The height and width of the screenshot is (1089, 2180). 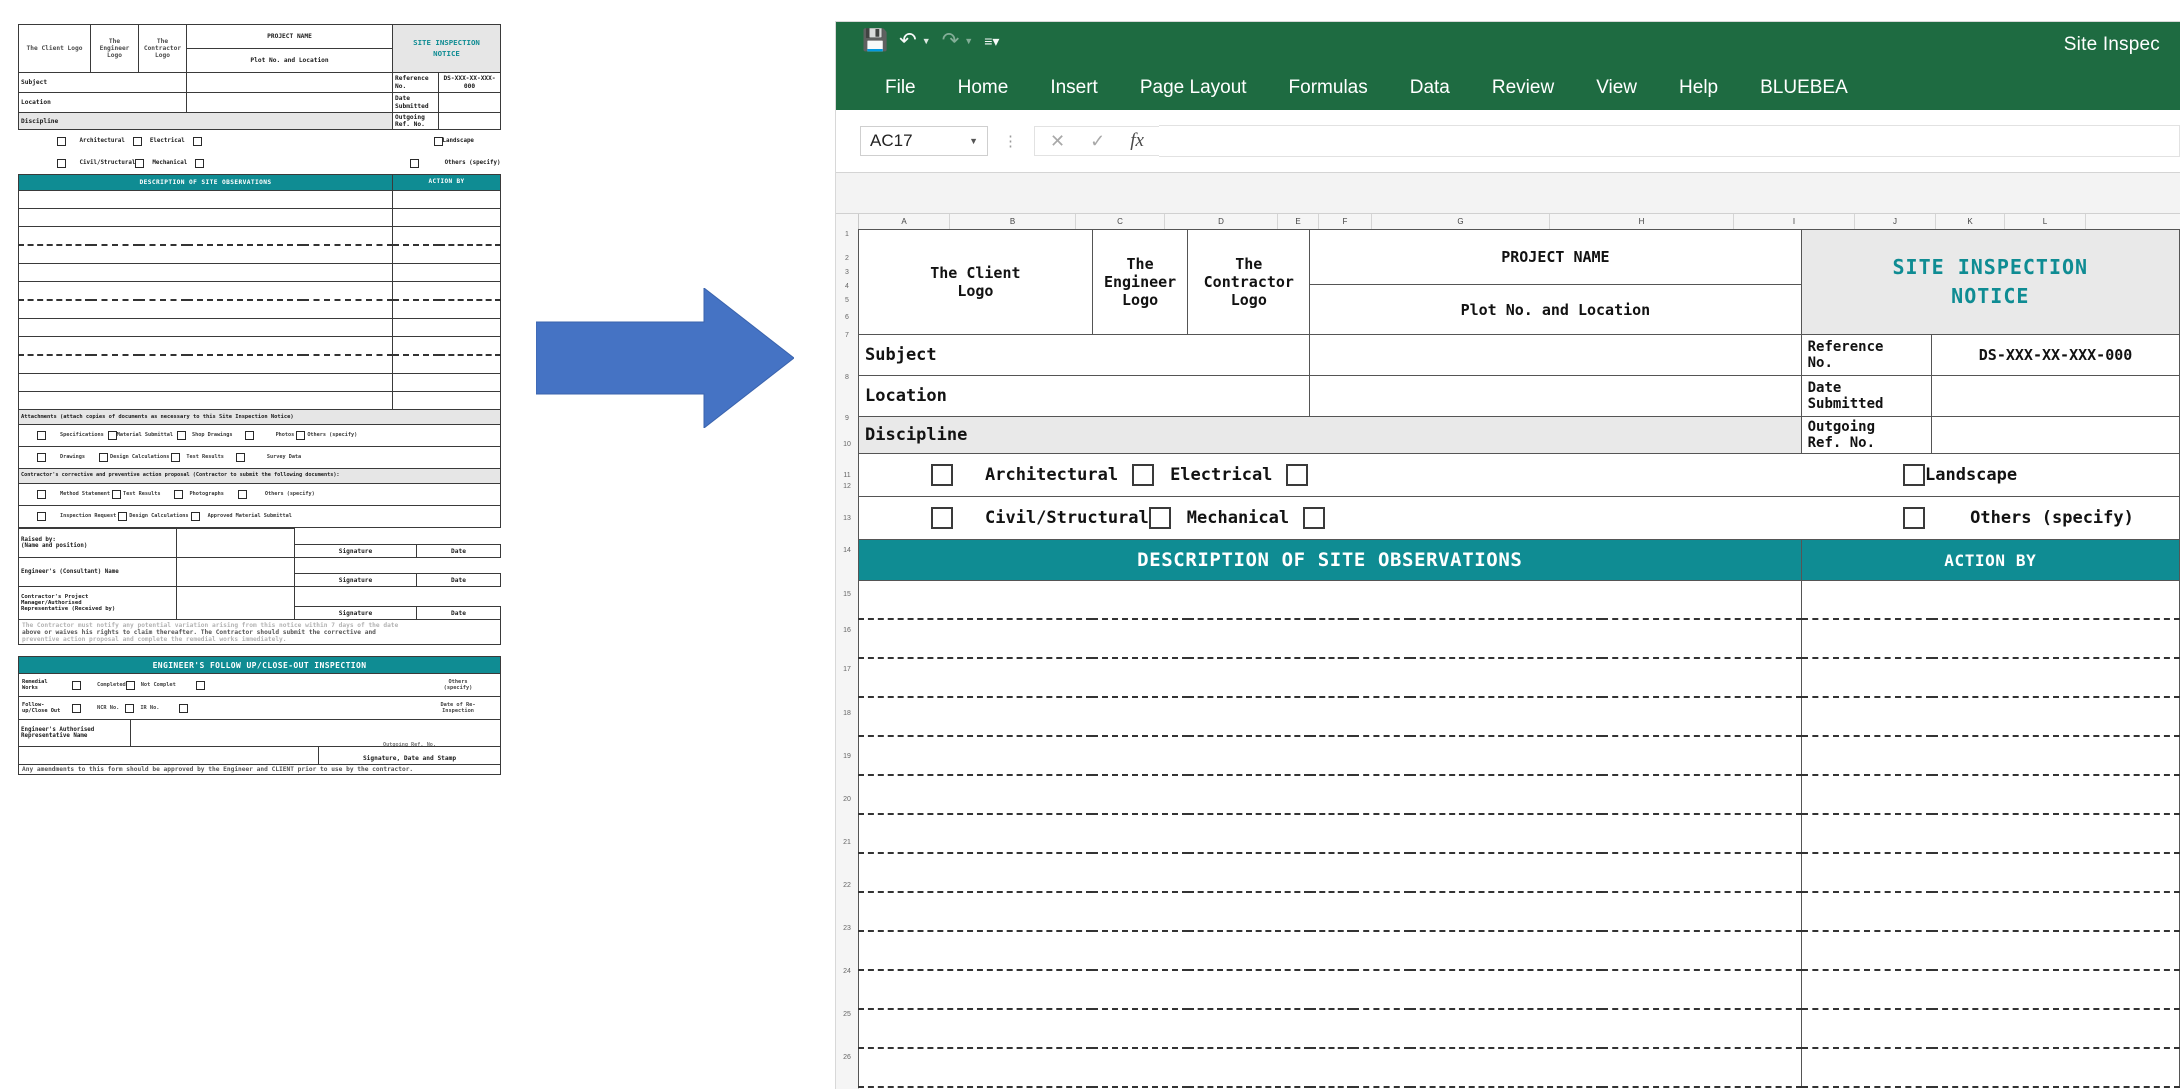 What do you see at coordinates (847, 444) in the screenshot?
I see `row-number: 10` at bounding box center [847, 444].